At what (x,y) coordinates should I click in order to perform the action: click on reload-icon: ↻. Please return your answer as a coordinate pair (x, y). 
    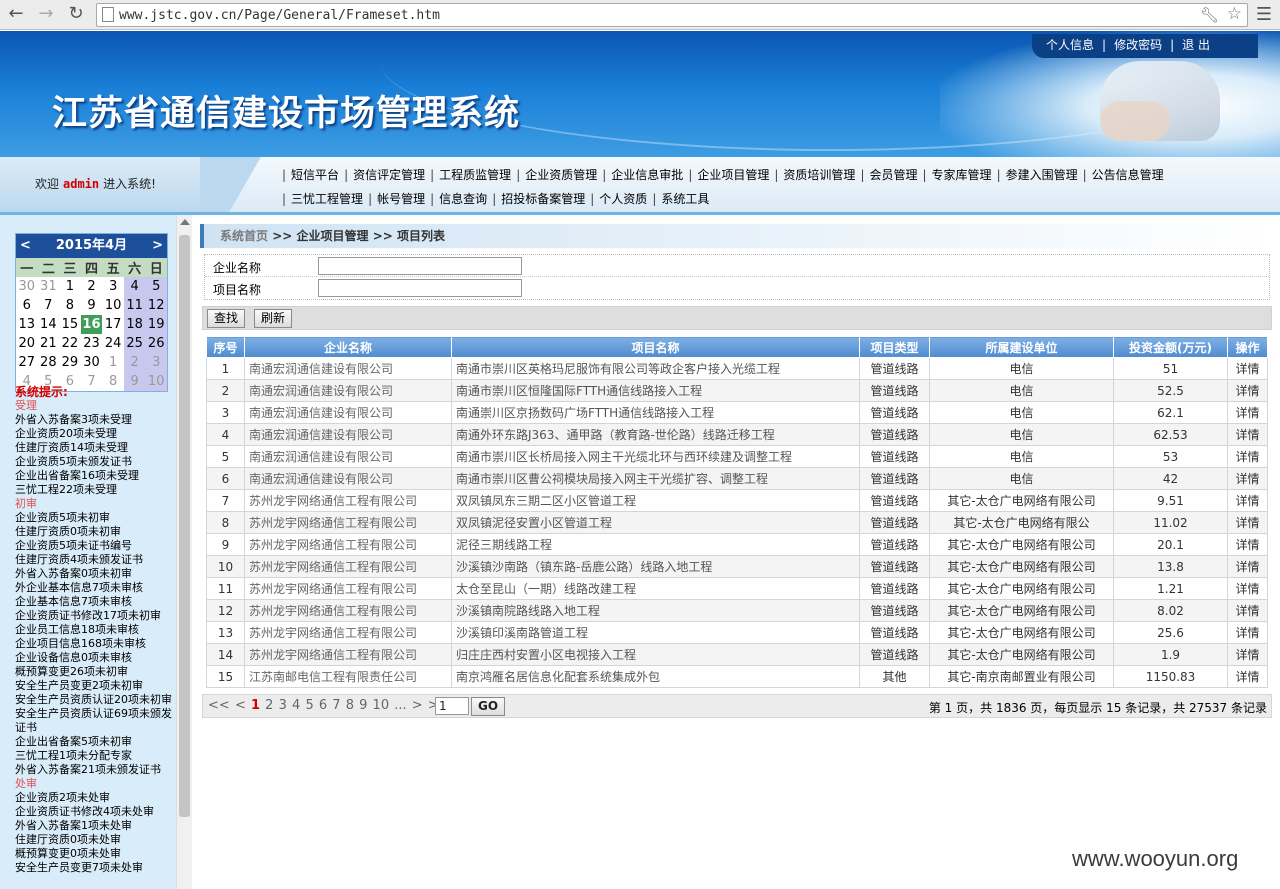
    Looking at the image, I should click on (76, 14).